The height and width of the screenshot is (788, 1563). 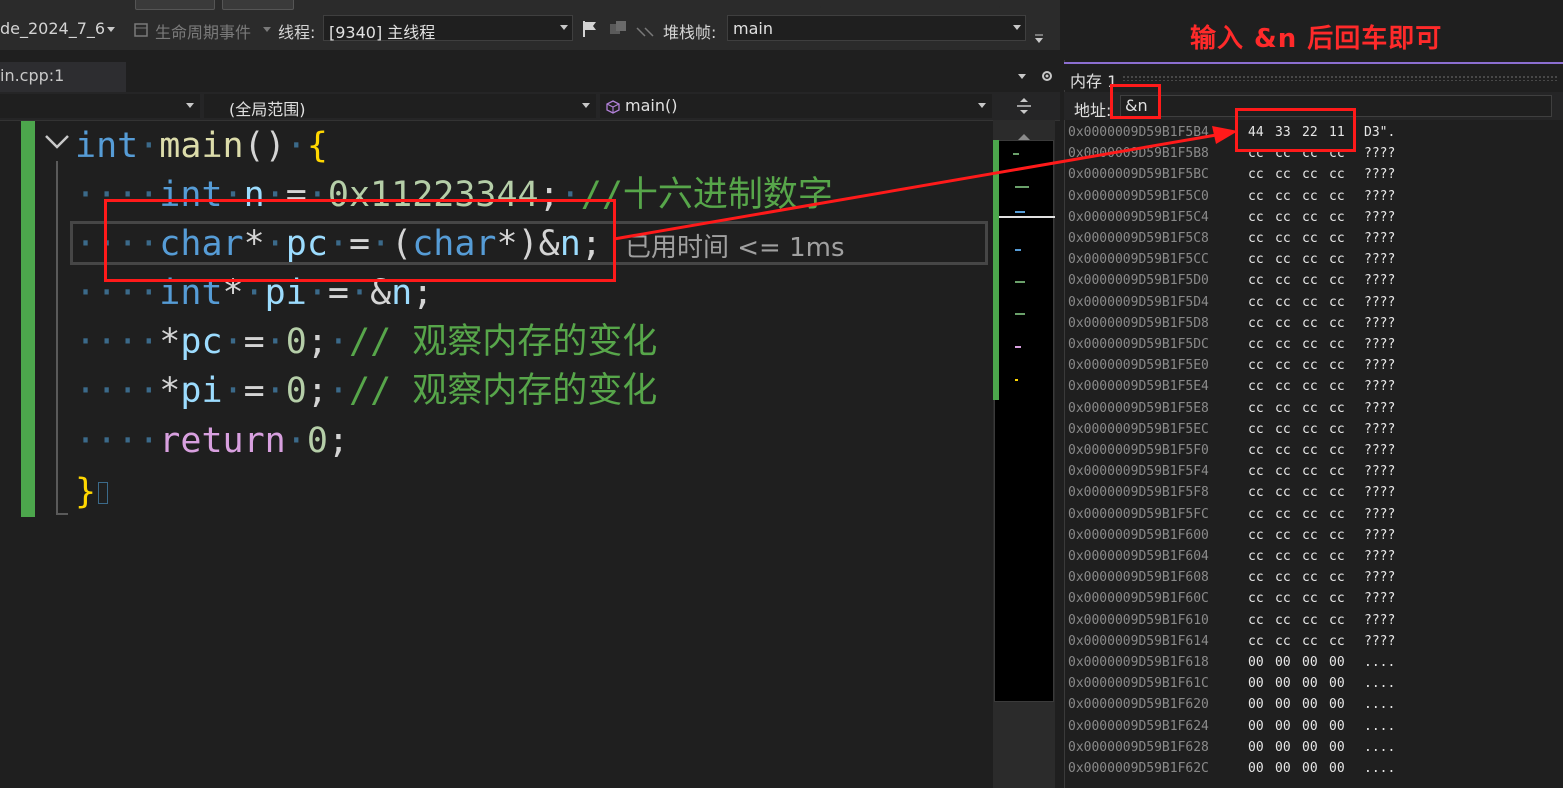 What do you see at coordinates (1022, 76) in the screenshot?
I see `tab-list-dropdown-icon` at bounding box center [1022, 76].